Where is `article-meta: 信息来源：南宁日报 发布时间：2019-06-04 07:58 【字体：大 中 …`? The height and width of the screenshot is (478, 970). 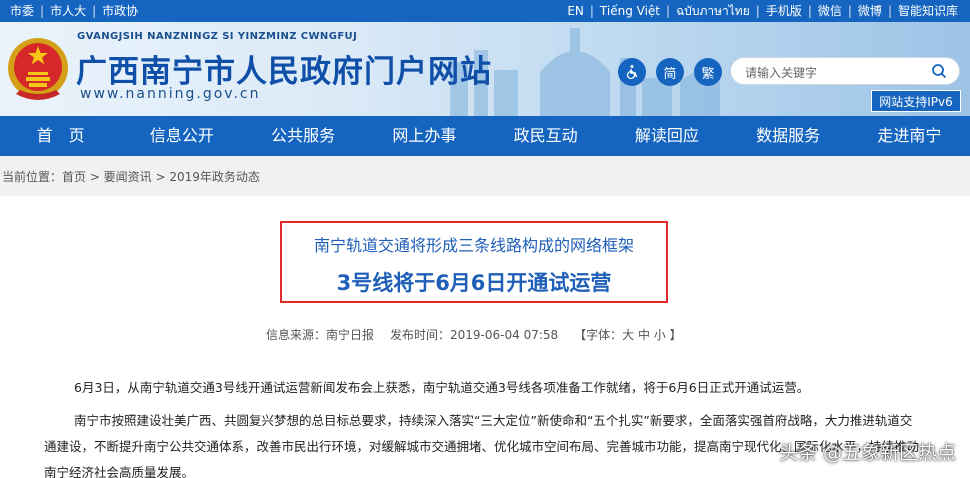
article-meta: 信息来源：南宁日报 发布时间：2019-06-04 07:58 【字体：大 中 … is located at coordinates (476, 334).